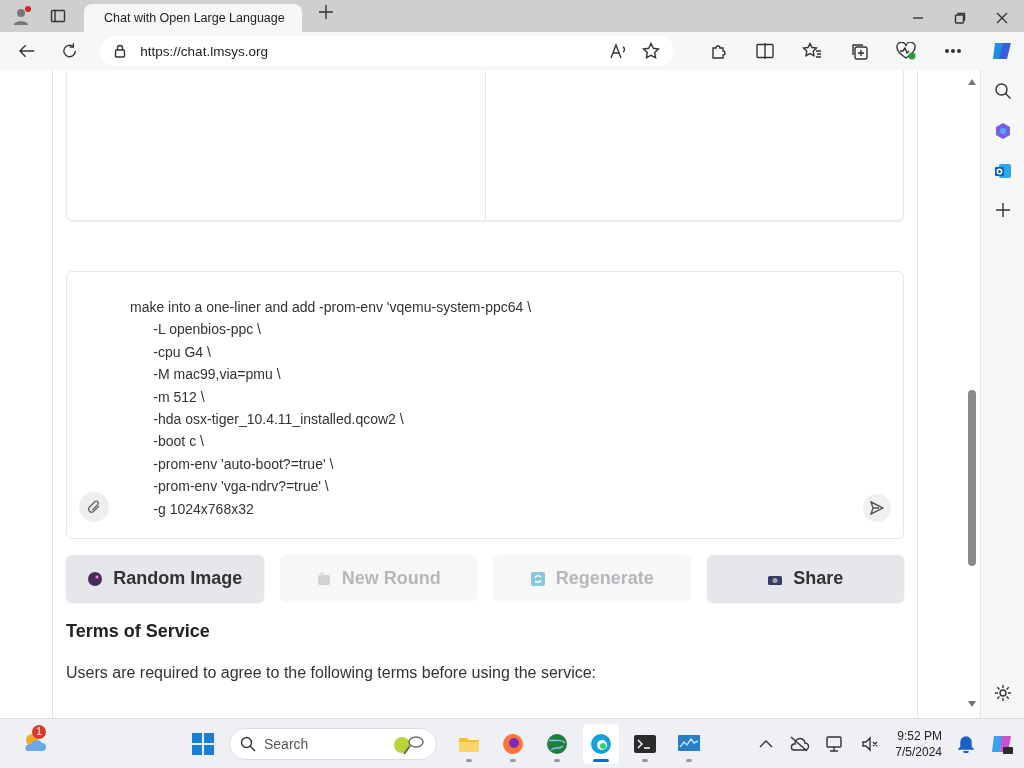 This screenshot has height=768, width=1024. Describe the element at coordinates (204, 51) in the screenshot. I see `url-text: https://chat.lmsys.org` at that location.